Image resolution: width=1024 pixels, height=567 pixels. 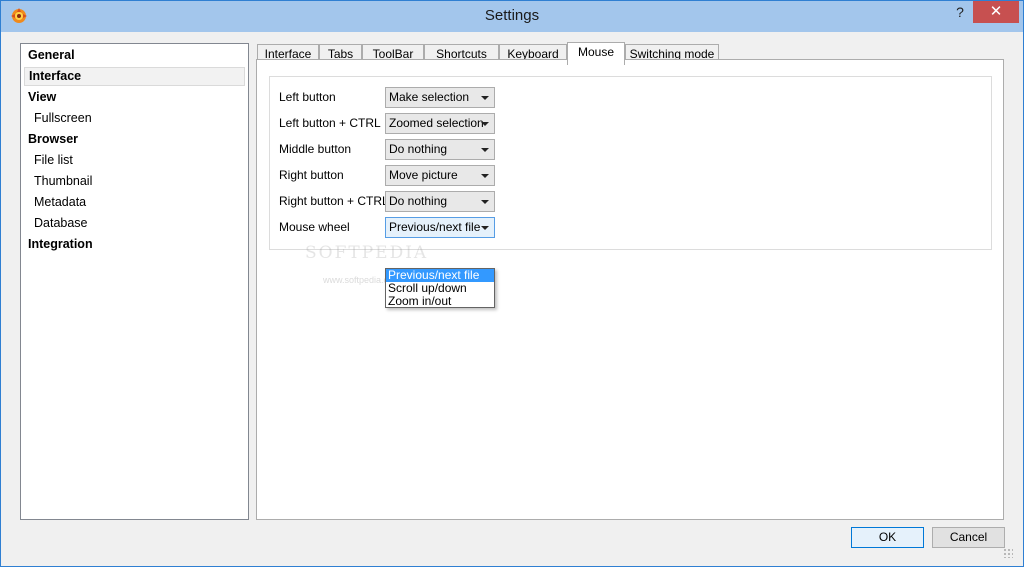 I want to click on left-button-ctrl-select: Zoomed selection, so click(x=440, y=123).